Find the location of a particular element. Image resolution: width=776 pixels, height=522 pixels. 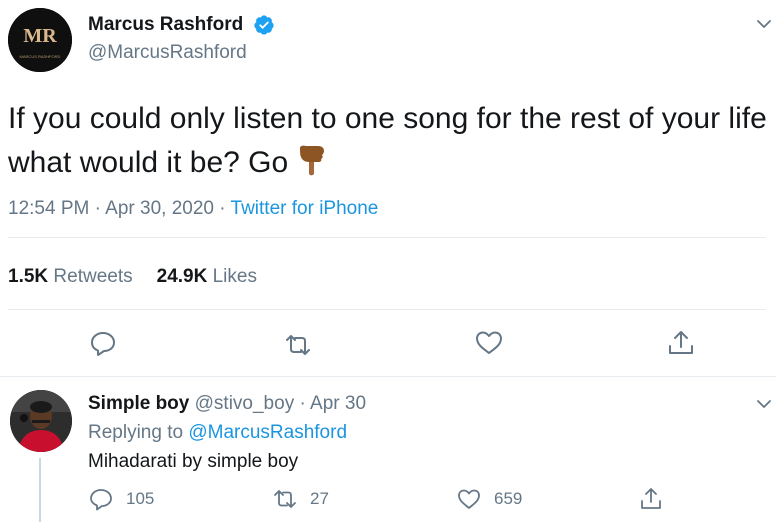

retweet-button is located at coordinates (298, 345).